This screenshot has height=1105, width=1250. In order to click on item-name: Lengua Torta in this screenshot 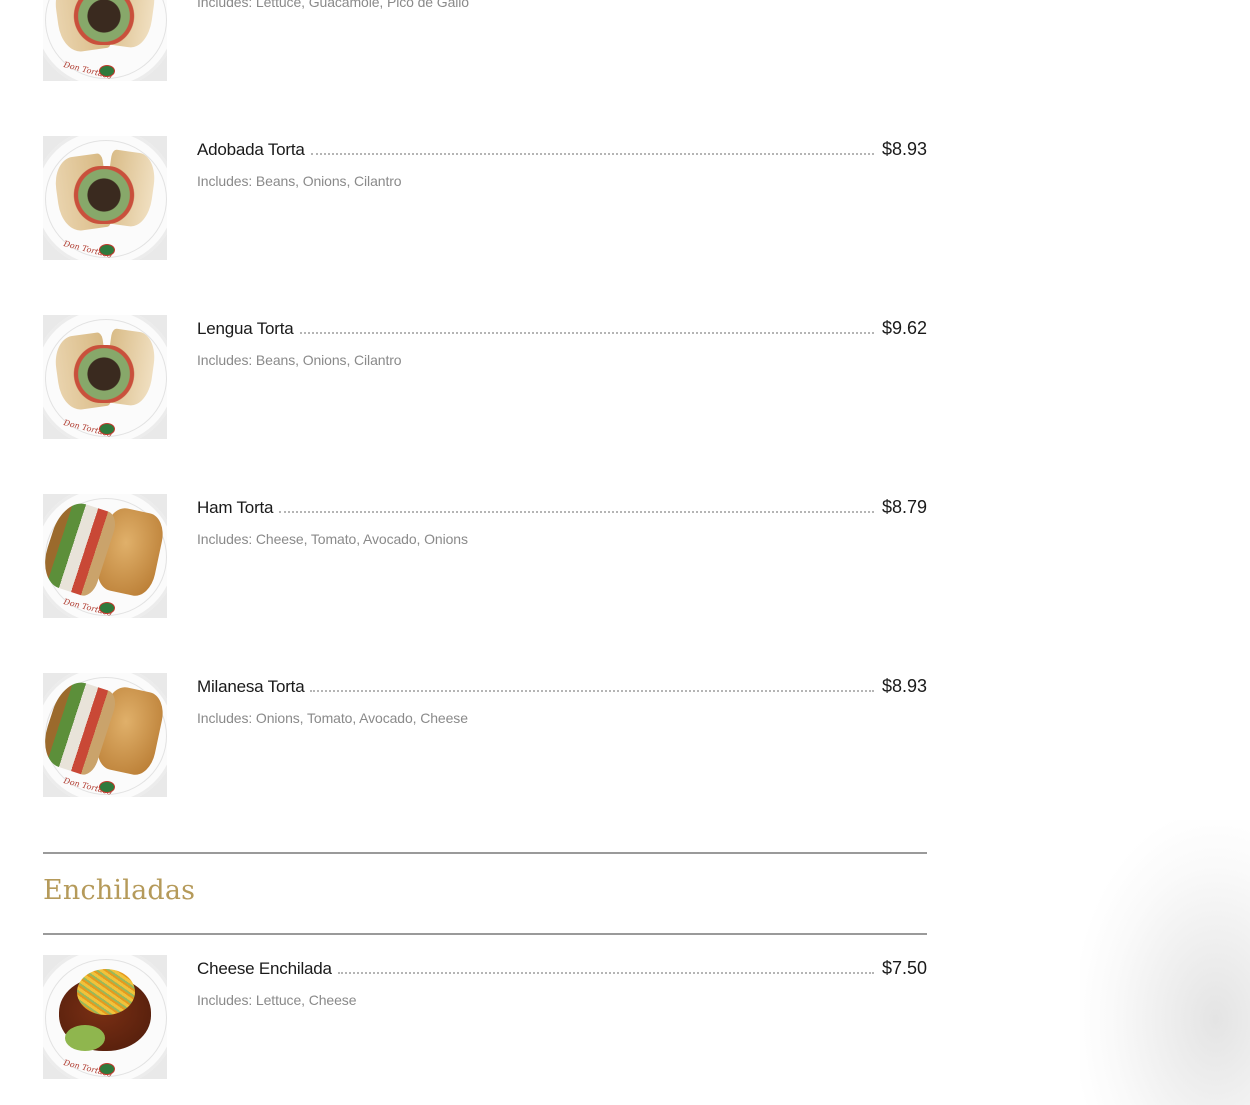, I will do `click(245, 328)`.